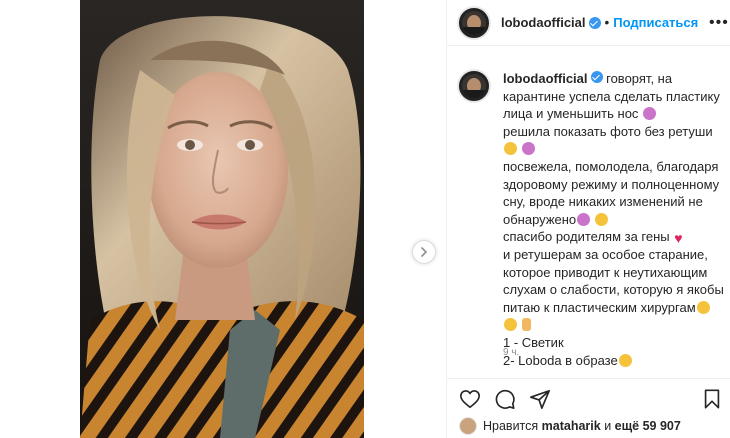  I want to click on likes-summary: Нравится mataharik и ещё 59 907, so click(582, 426).